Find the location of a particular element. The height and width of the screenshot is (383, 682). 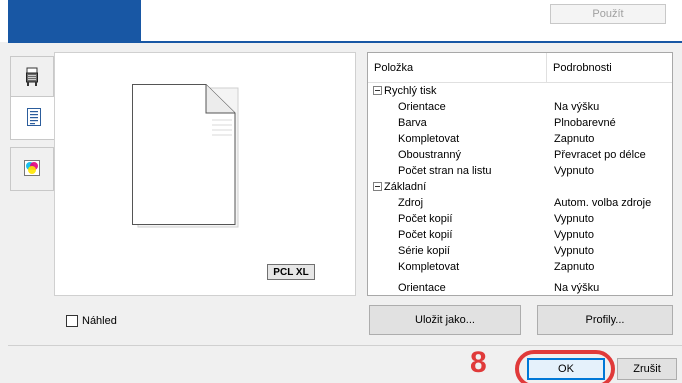

color-icon is located at coordinates (32, 169).